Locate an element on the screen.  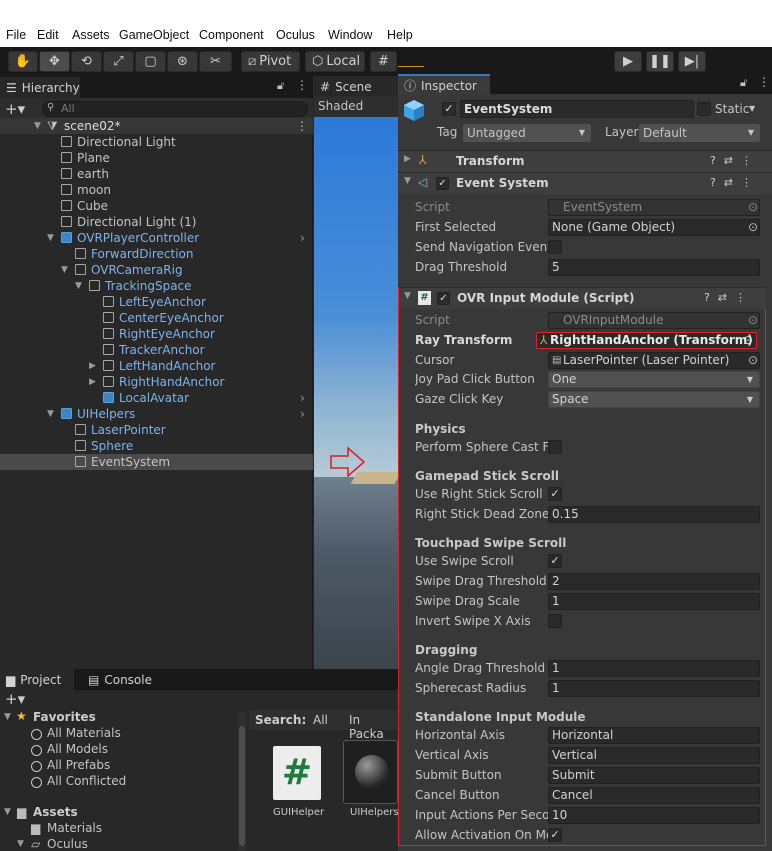
menu-oculus: Oculus is located at coordinates (295, 35).